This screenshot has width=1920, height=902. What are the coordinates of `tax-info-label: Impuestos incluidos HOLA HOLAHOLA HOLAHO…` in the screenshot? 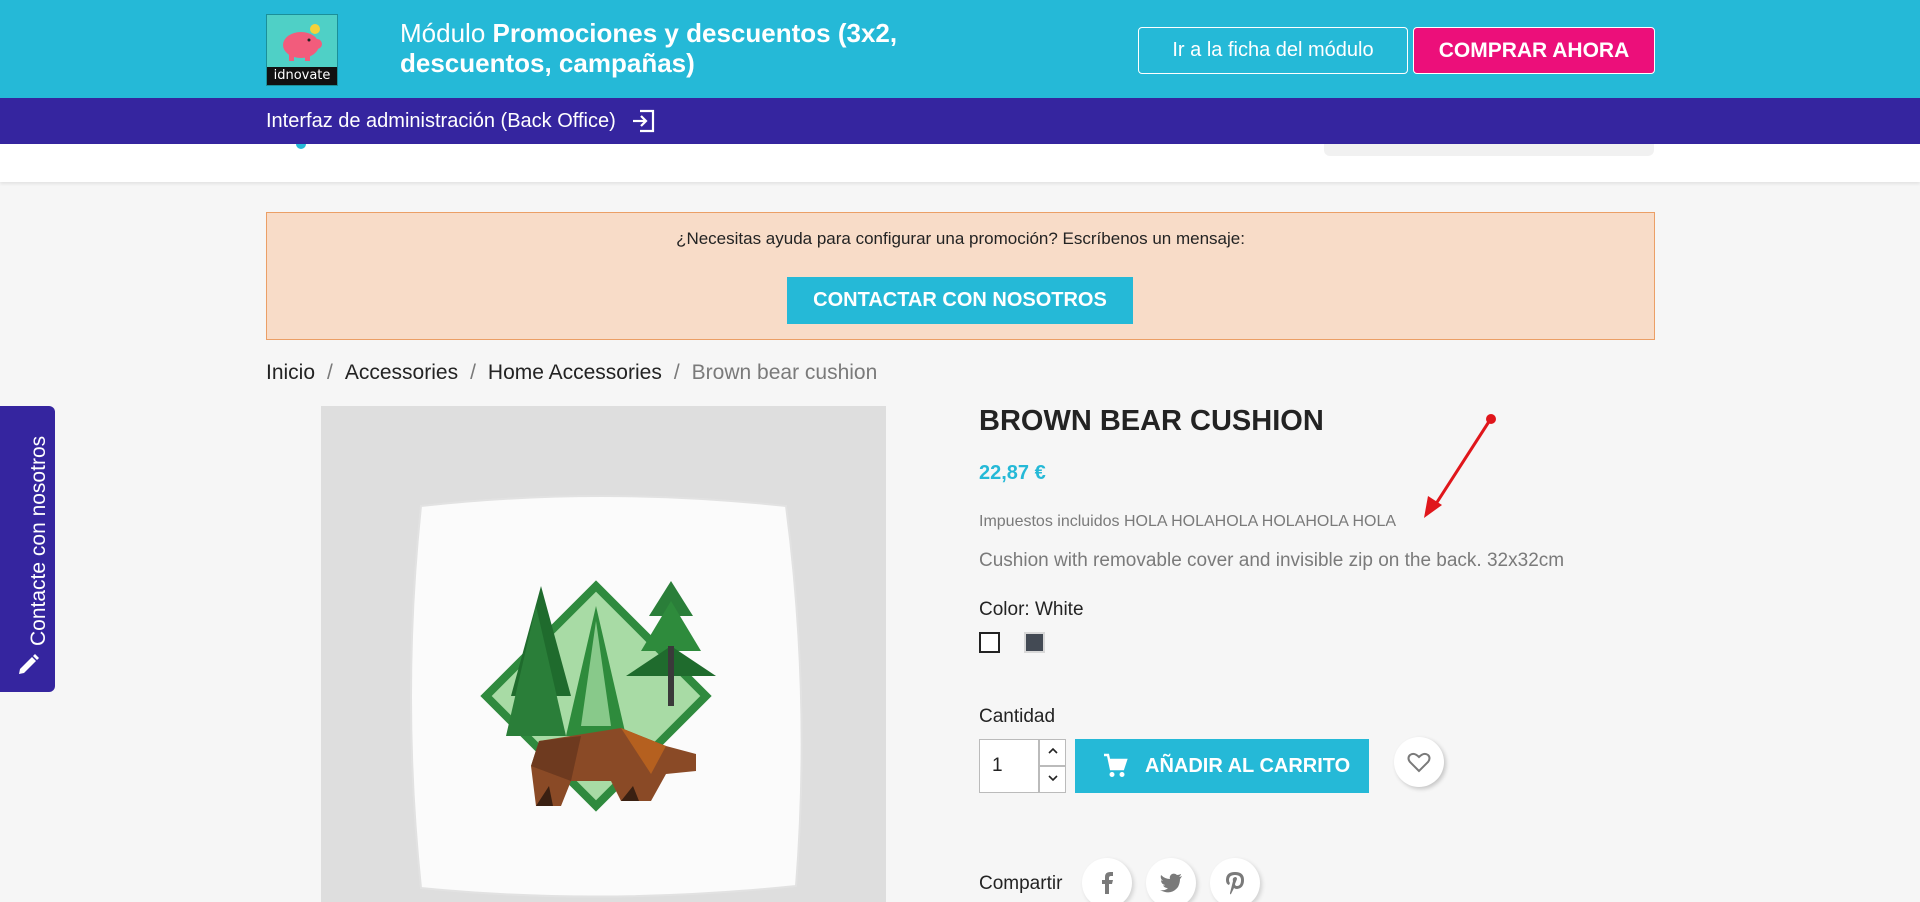 It's located at (1188, 521).